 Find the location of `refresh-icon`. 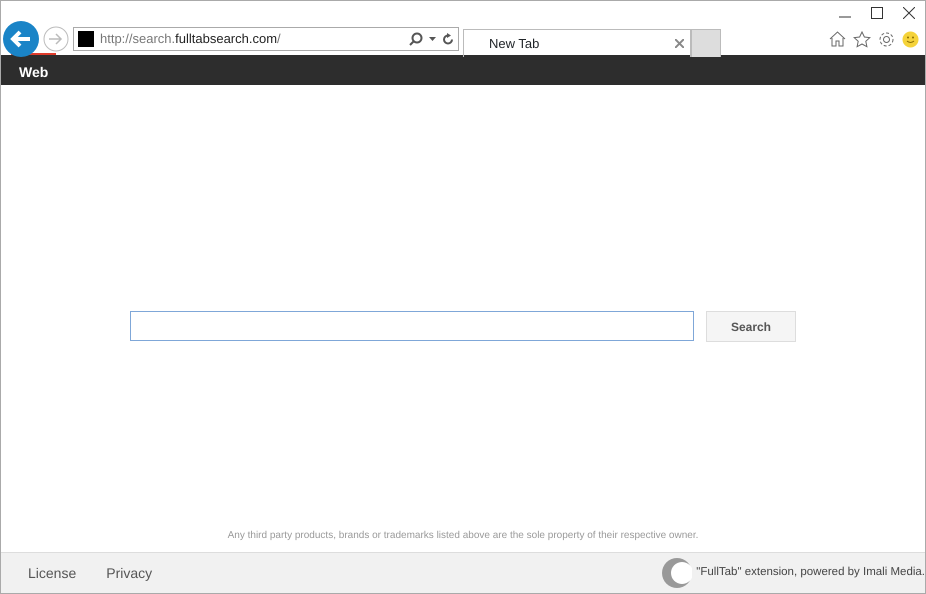

refresh-icon is located at coordinates (448, 39).